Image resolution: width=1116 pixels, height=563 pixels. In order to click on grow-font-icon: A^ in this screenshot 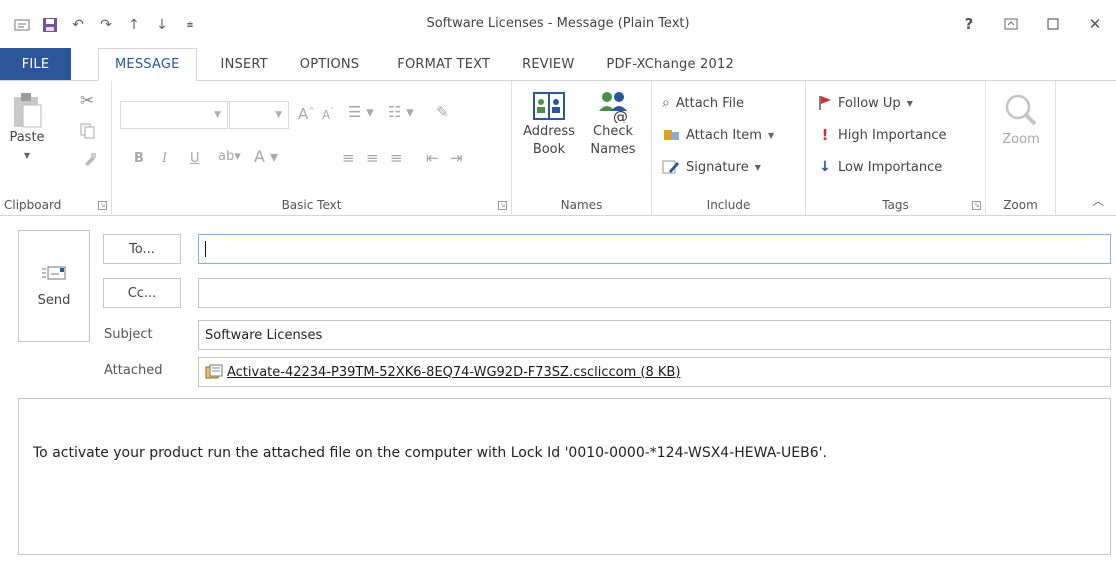, I will do `click(306, 114)`.